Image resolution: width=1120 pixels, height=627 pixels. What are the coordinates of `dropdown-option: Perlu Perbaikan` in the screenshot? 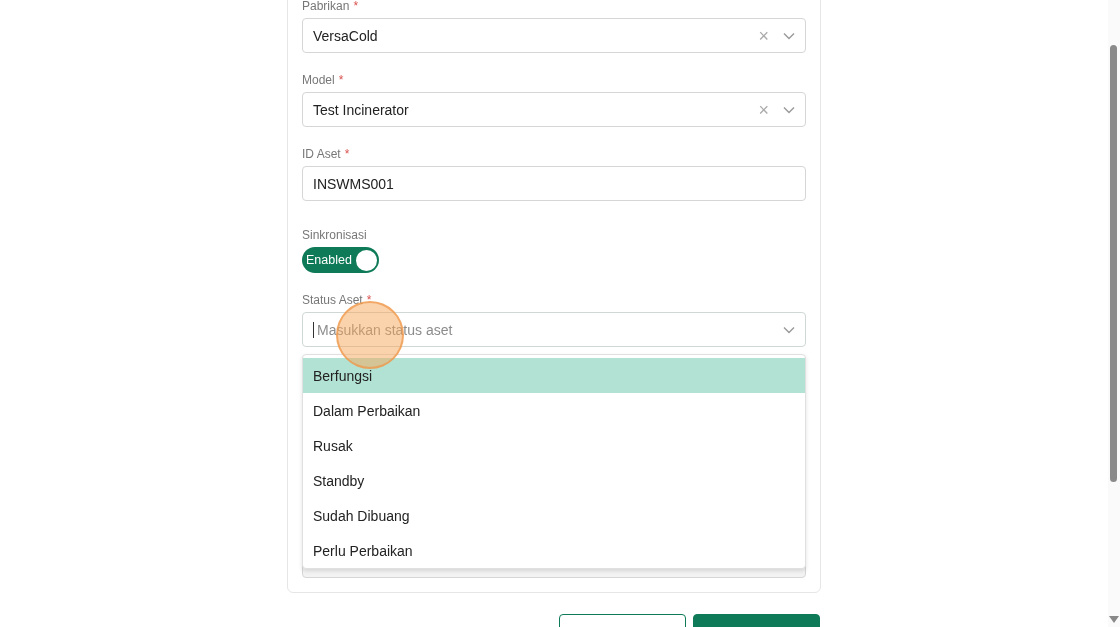 It's located at (554, 550).